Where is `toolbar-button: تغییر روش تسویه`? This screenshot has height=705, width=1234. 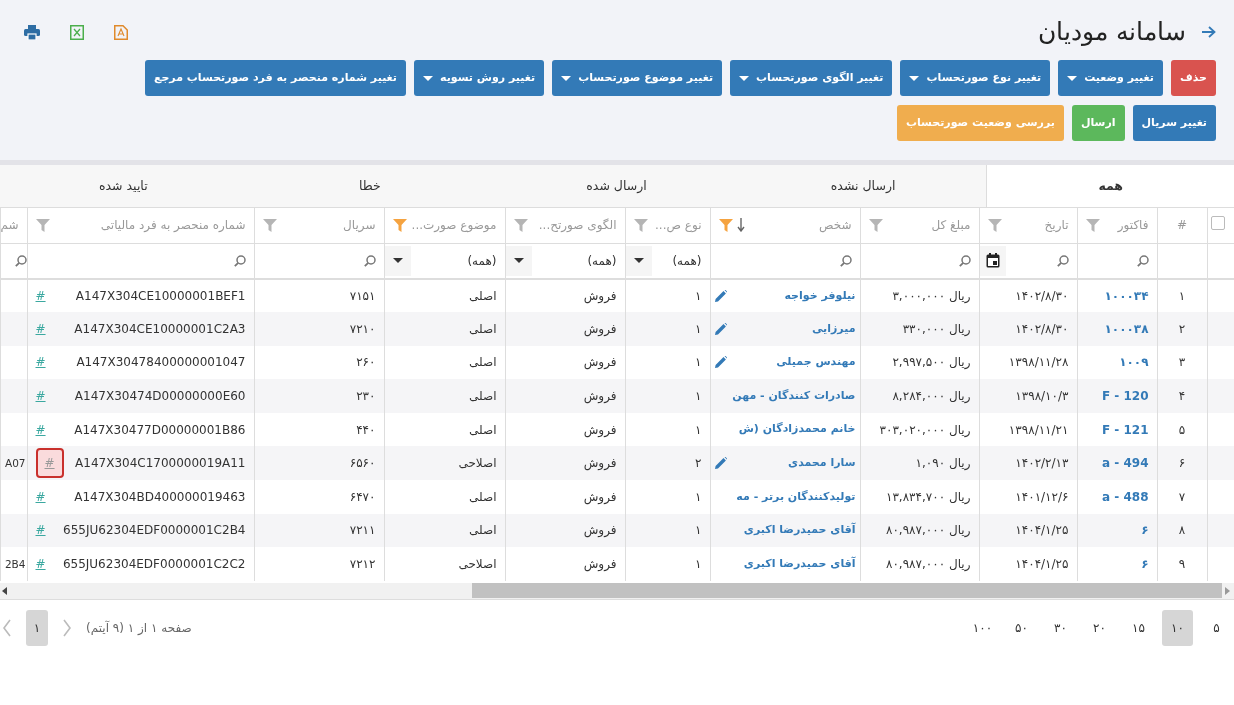
toolbar-button: تغییر روش تسویه is located at coordinates (479, 78).